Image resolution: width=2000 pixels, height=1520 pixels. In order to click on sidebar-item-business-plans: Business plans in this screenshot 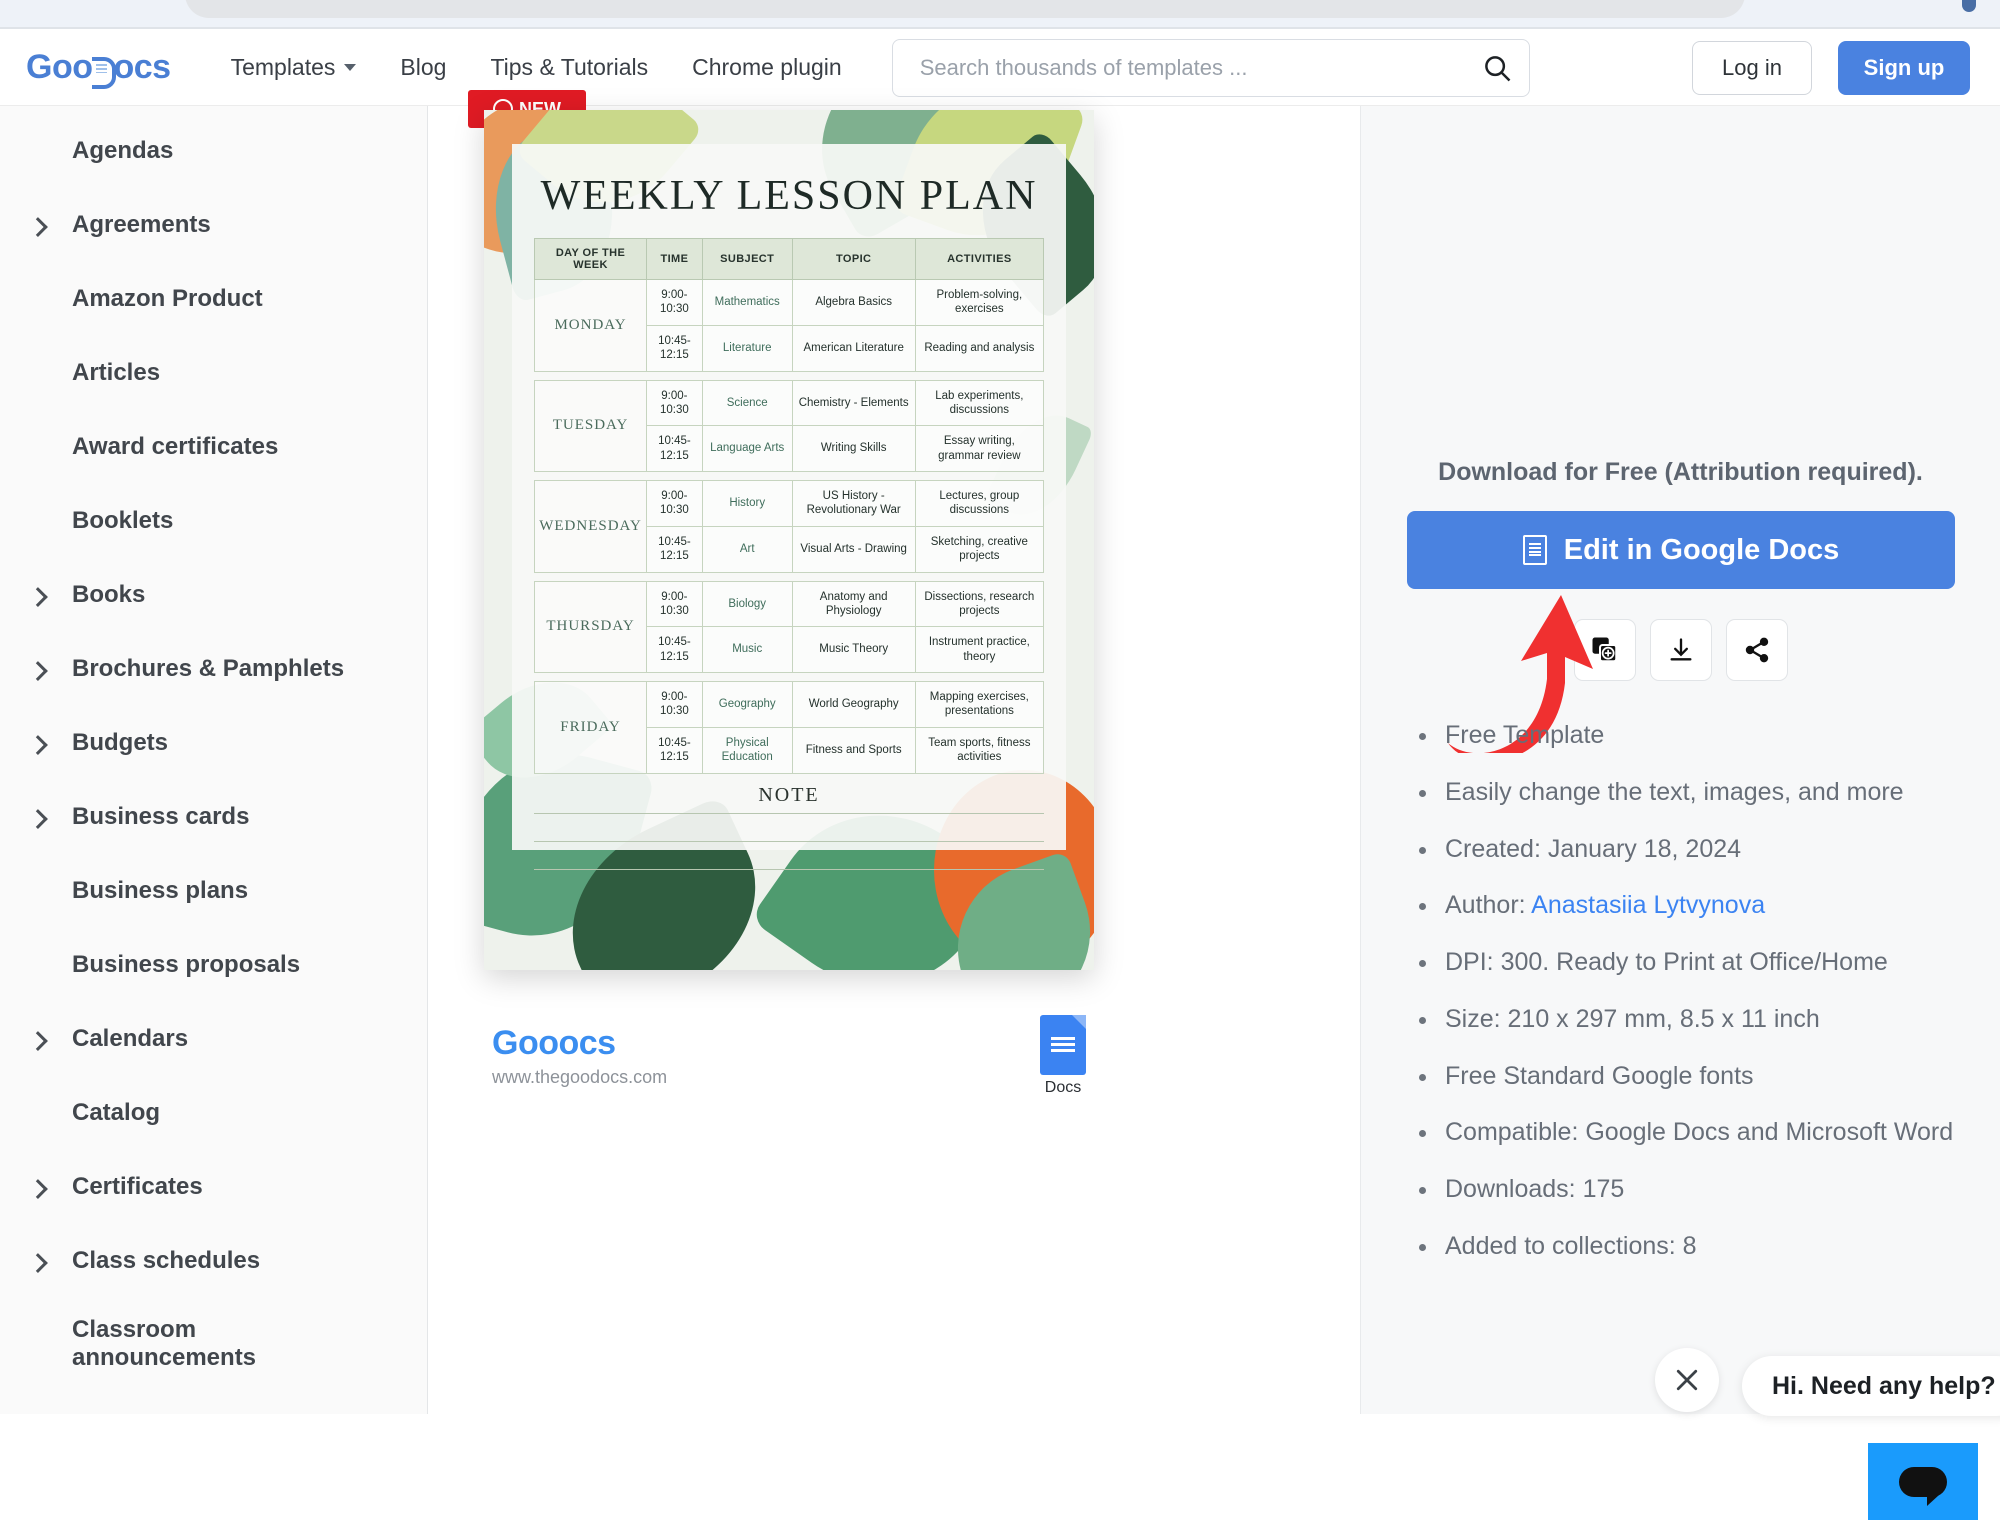, I will do `click(213, 891)`.